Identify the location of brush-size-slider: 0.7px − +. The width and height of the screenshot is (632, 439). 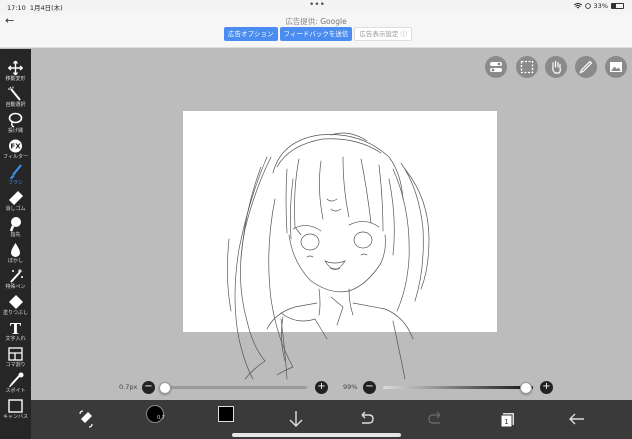
(226, 388).